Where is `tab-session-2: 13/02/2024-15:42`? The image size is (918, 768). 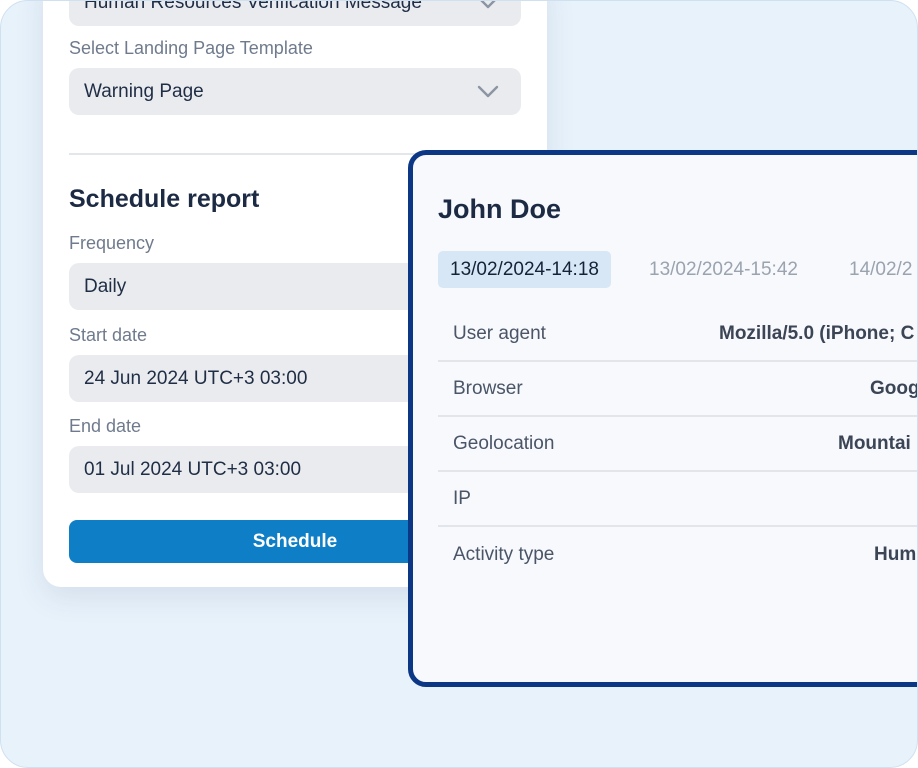 tab-session-2: 13/02/2024-15:42 is located at coordinates (723, 269).